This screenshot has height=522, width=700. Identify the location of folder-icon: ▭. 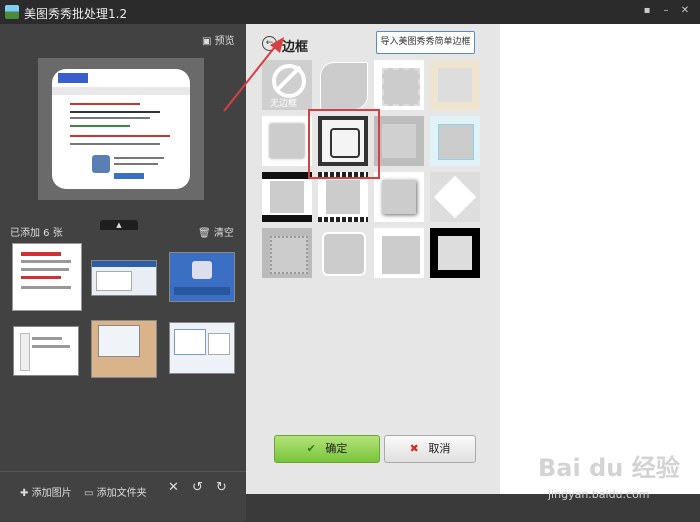
(89, 493).